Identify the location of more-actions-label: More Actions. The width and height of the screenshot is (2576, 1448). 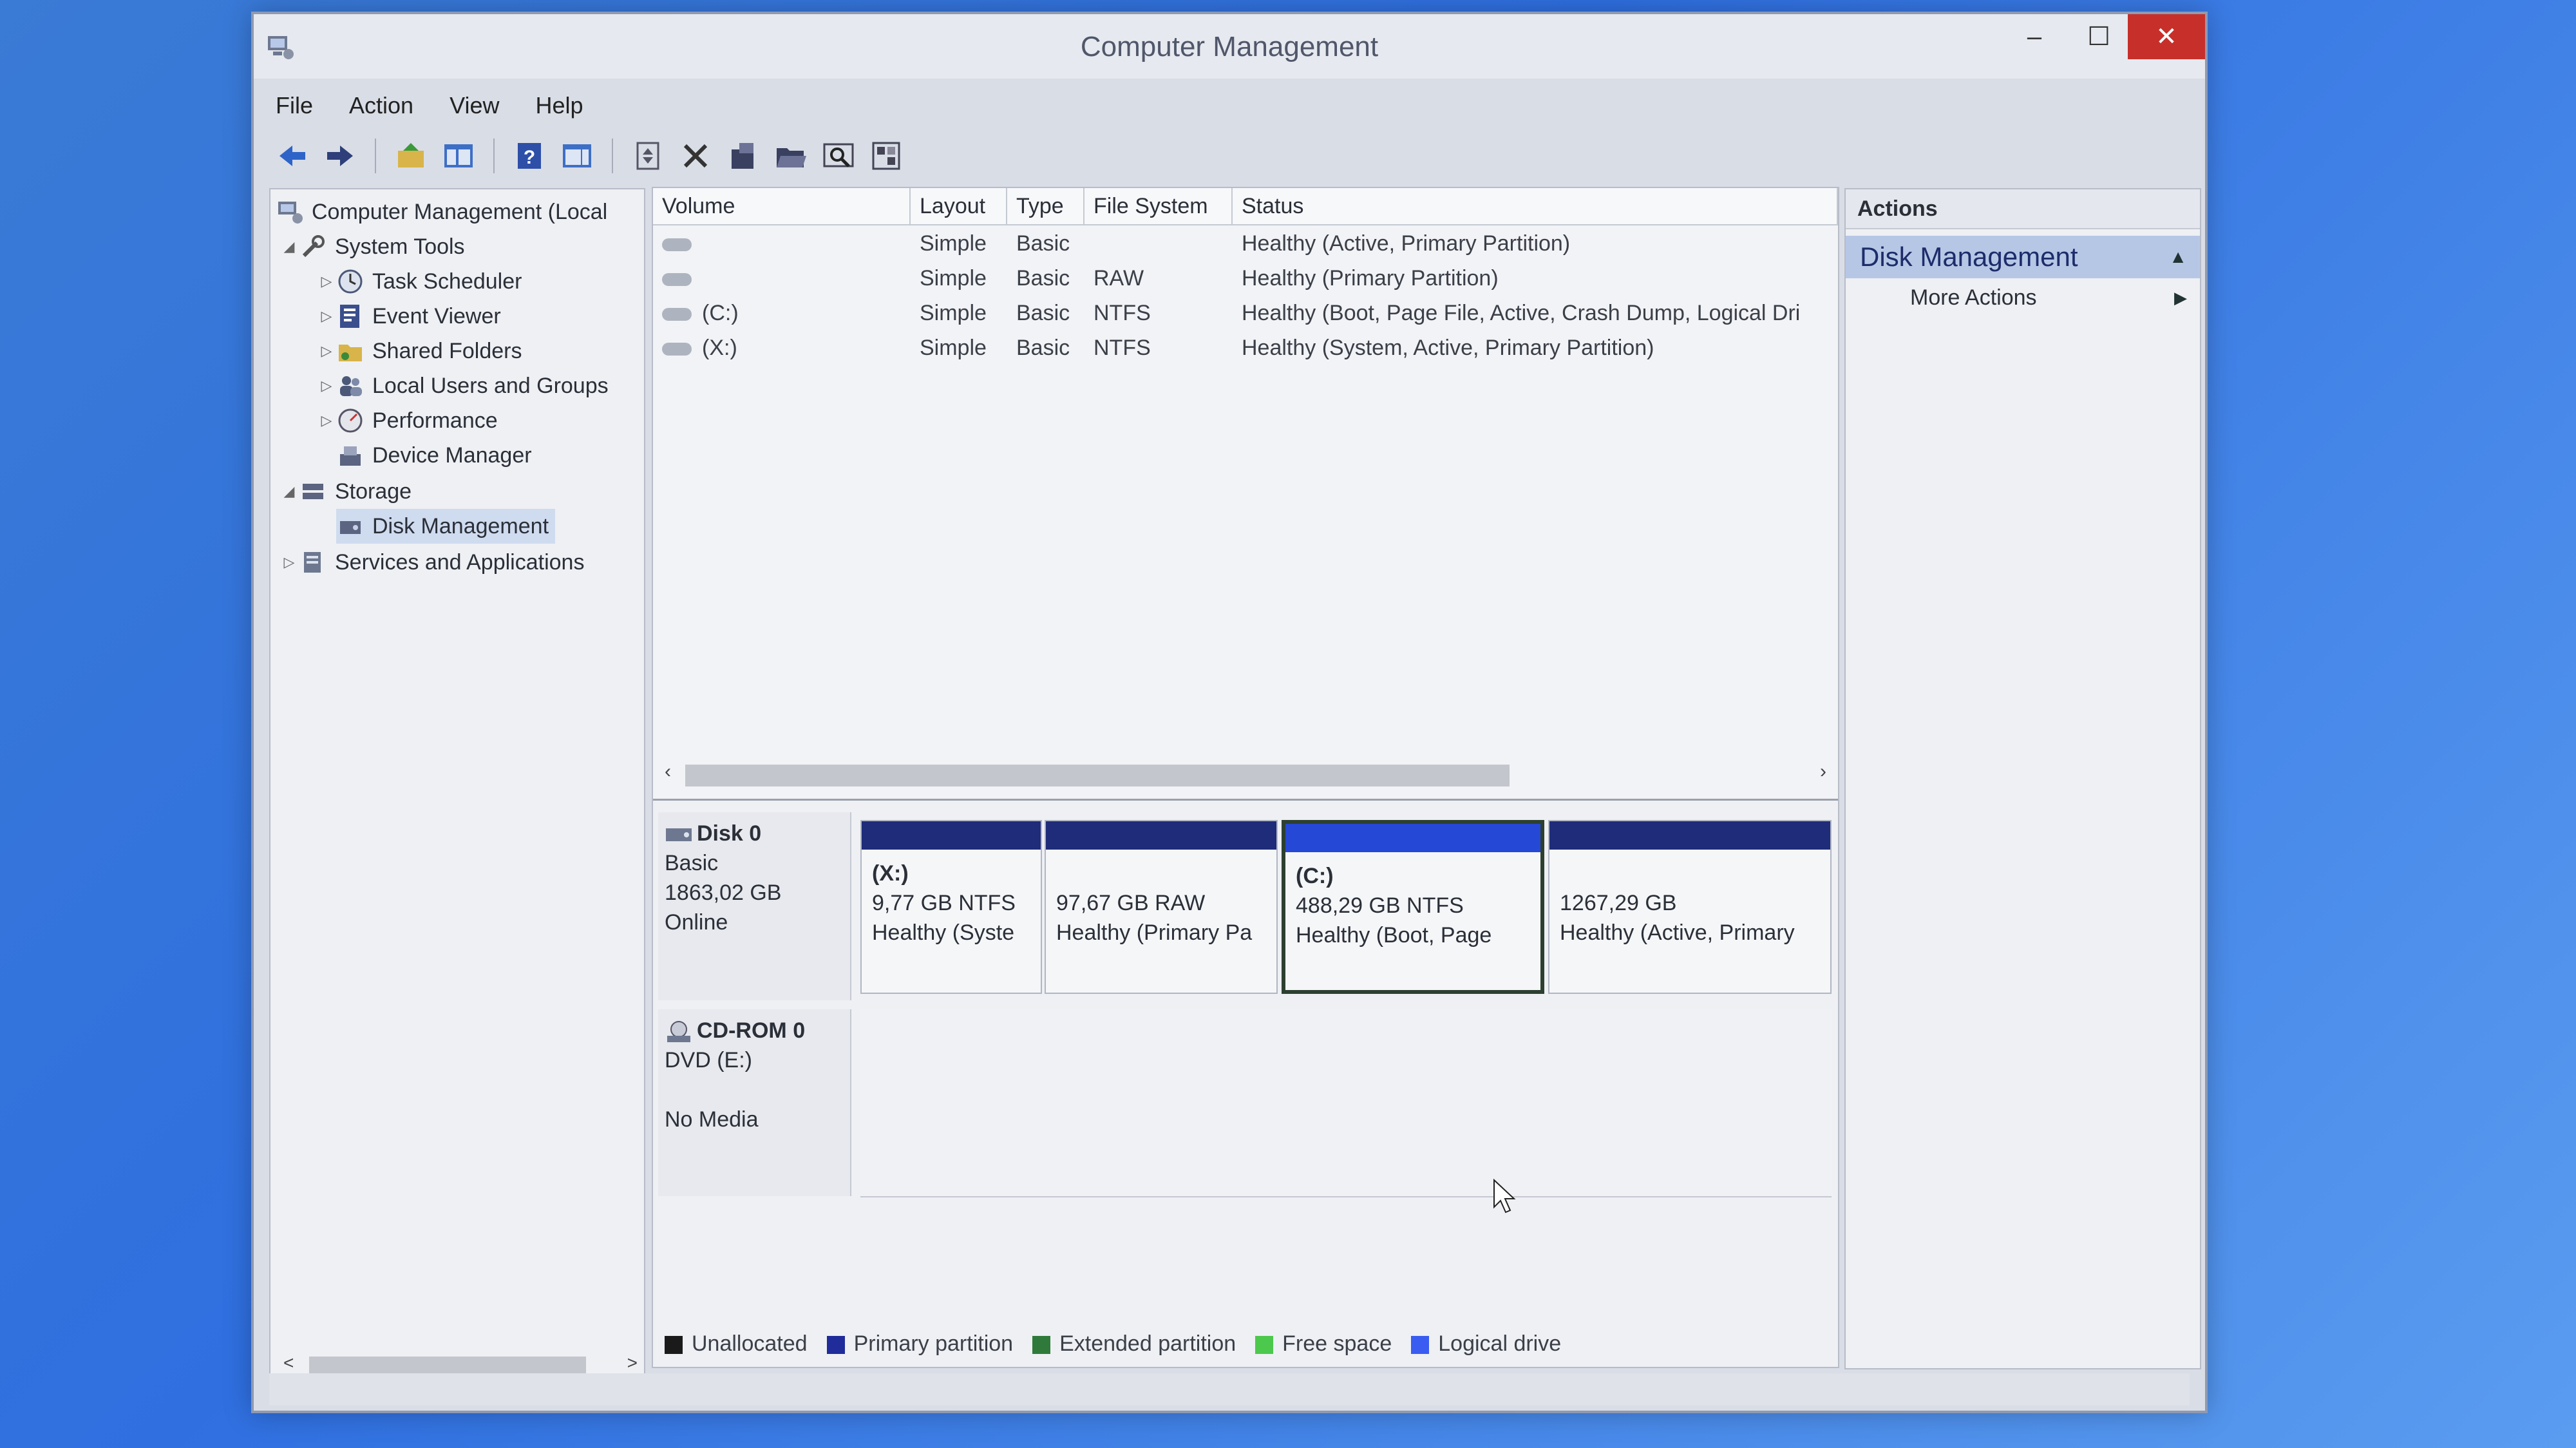
(1973, 297).